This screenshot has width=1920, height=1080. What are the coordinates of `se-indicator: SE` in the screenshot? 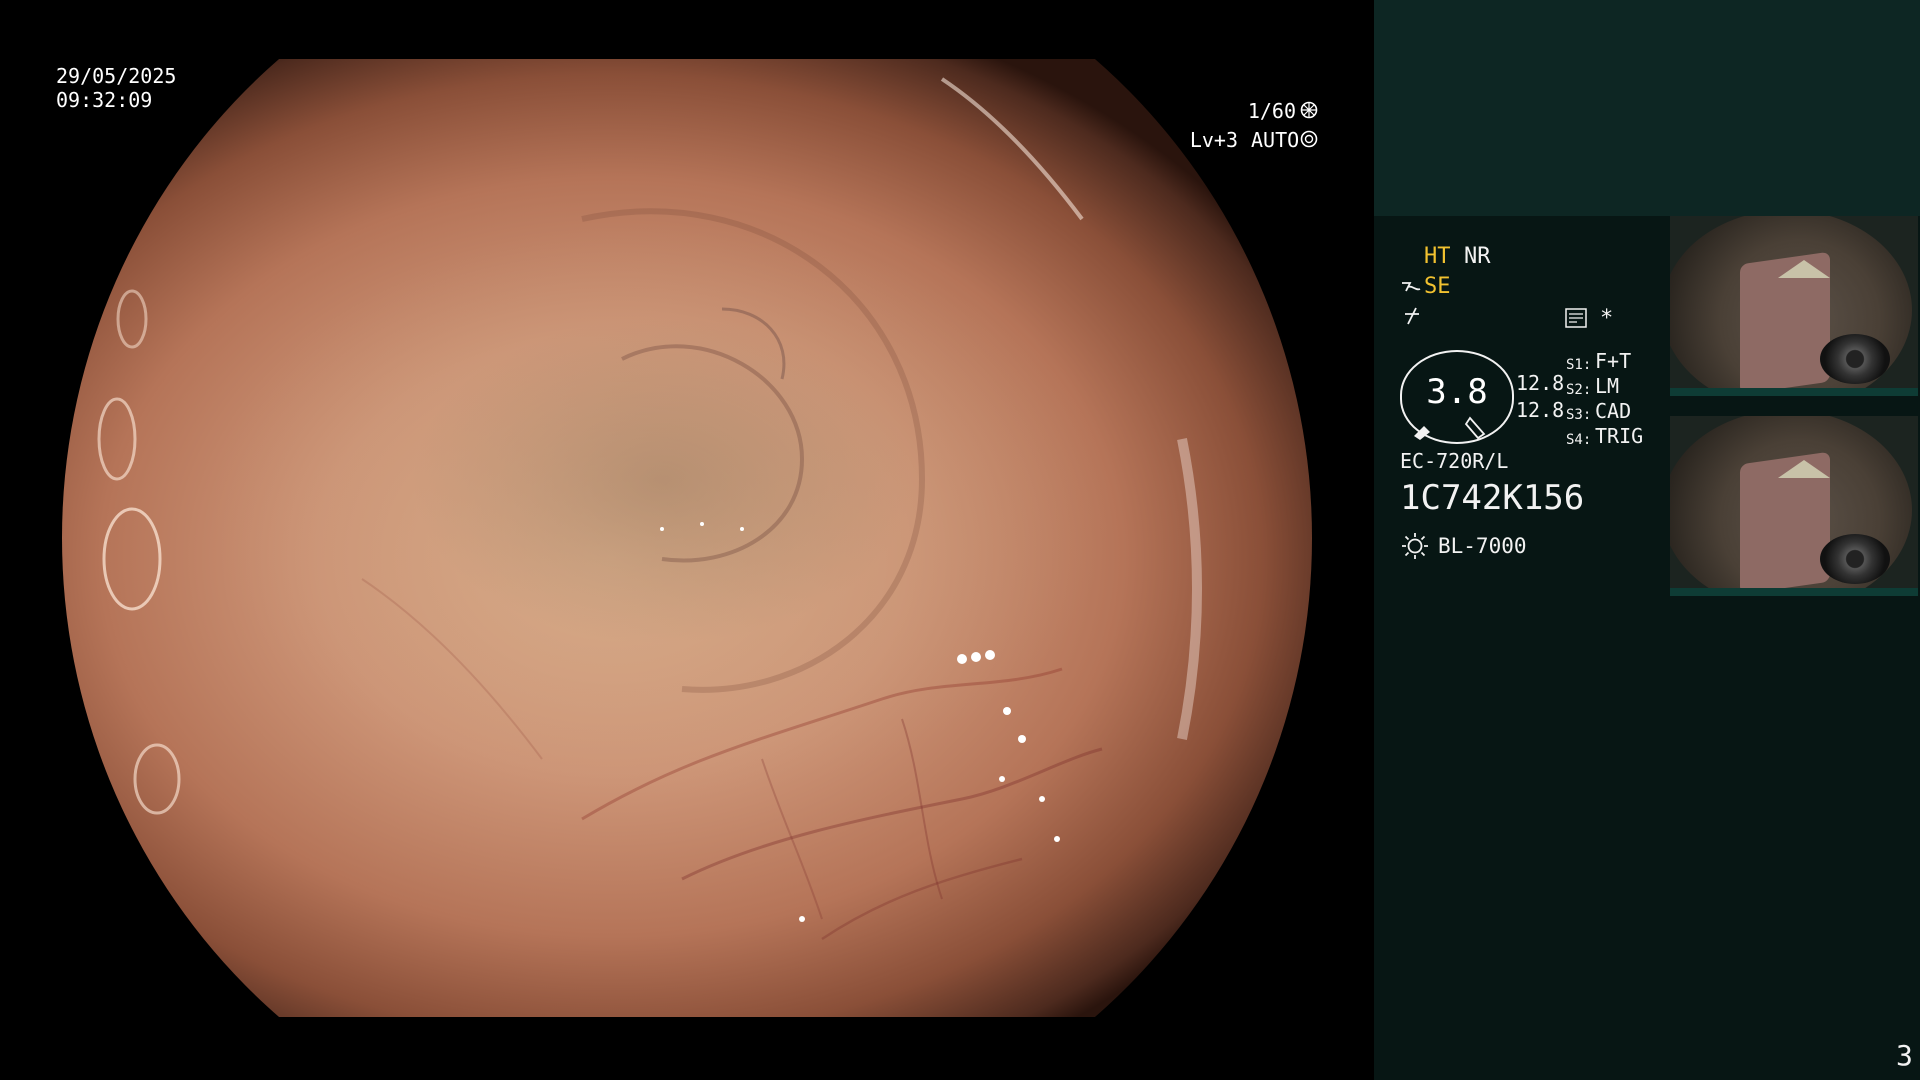 It's located at (1437, 286).